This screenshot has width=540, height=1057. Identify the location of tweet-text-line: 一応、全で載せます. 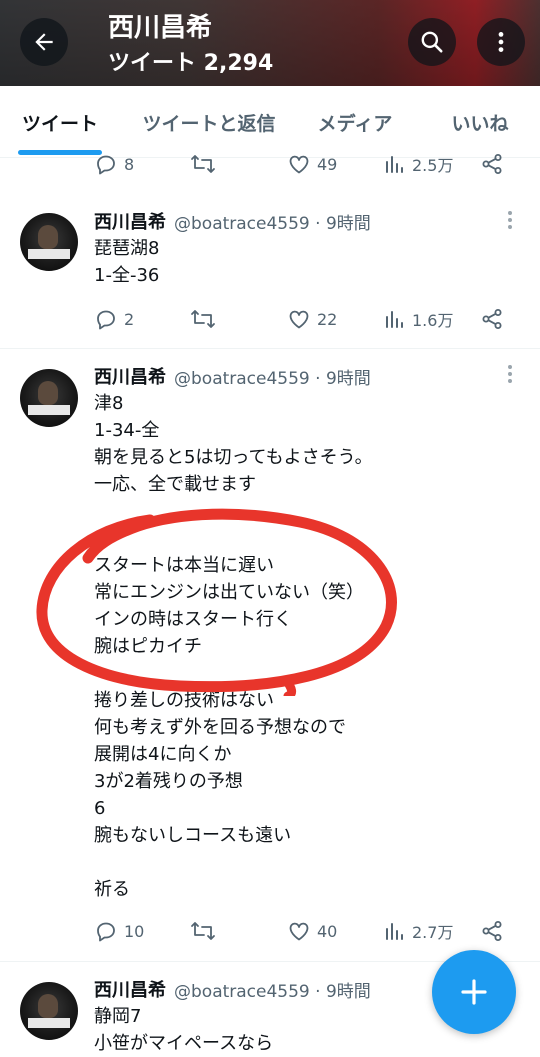
(175, 484).